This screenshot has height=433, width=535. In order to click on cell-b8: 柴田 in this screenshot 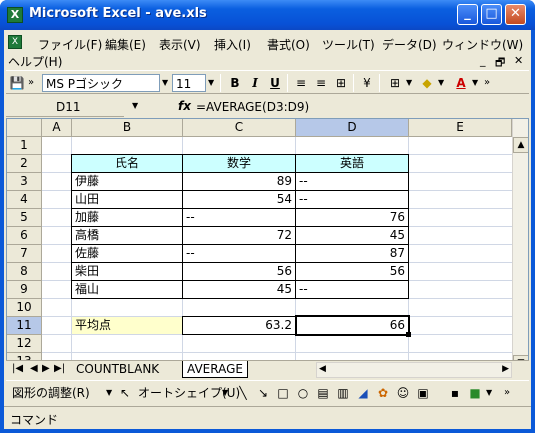, I will do `click(127, 271)`.